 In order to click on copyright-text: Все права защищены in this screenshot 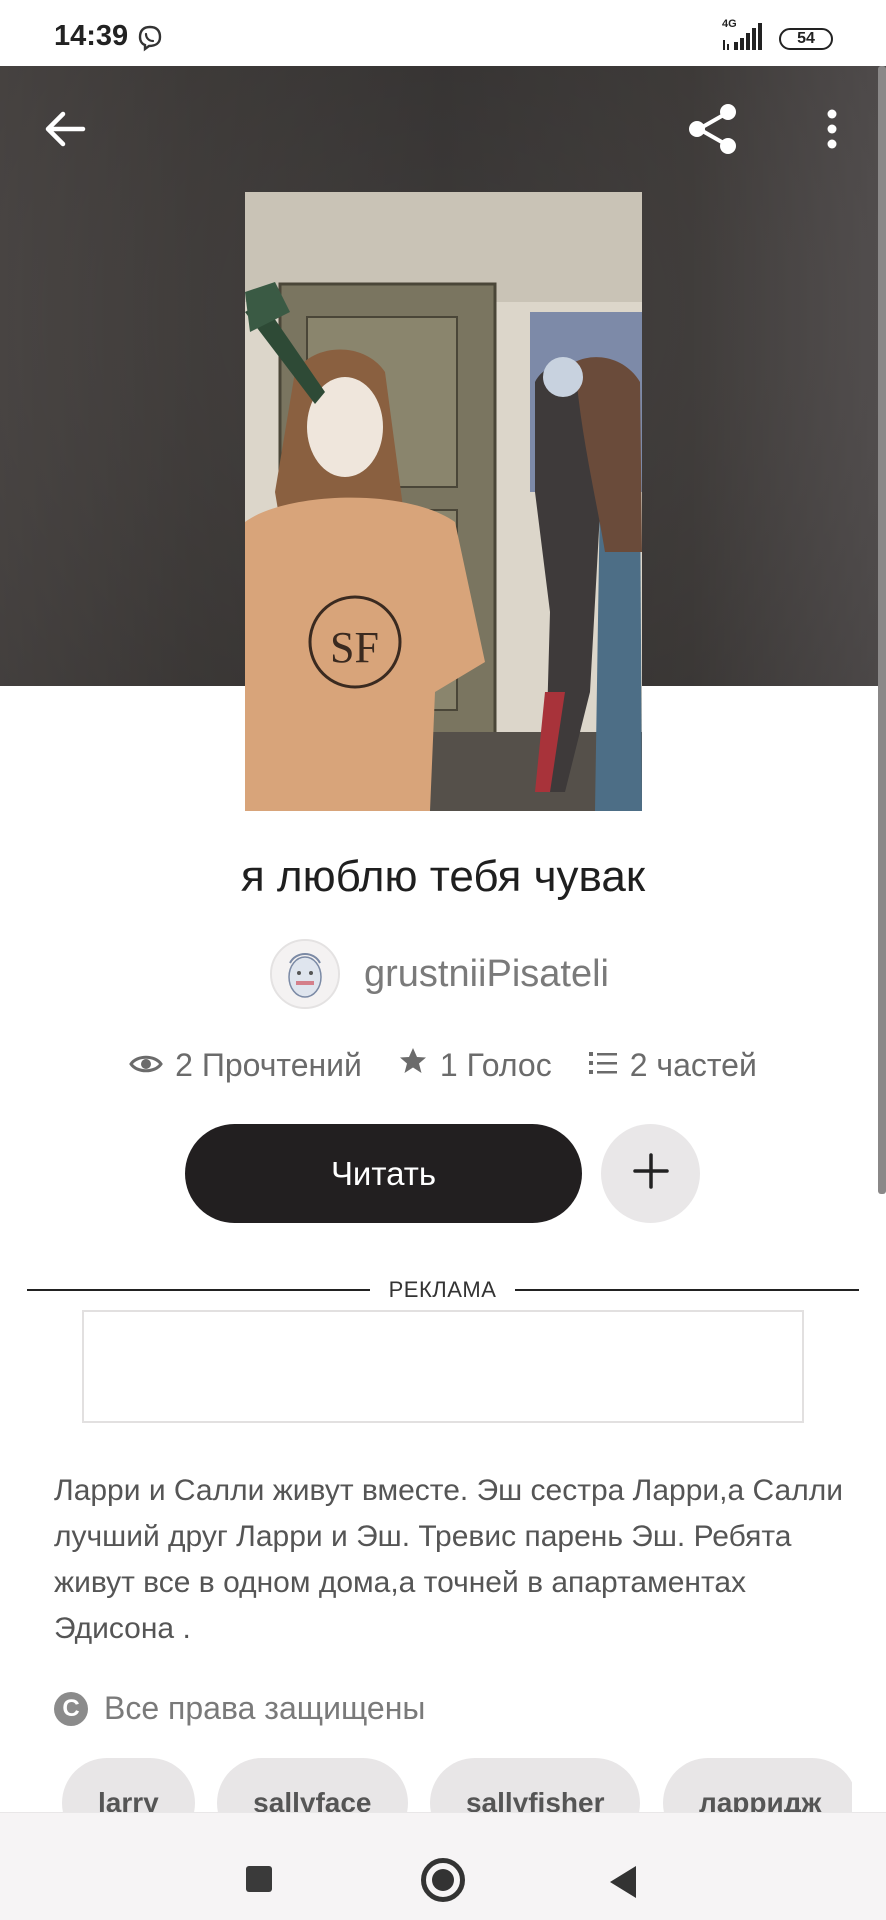, I will do `click(265, 1708)`.